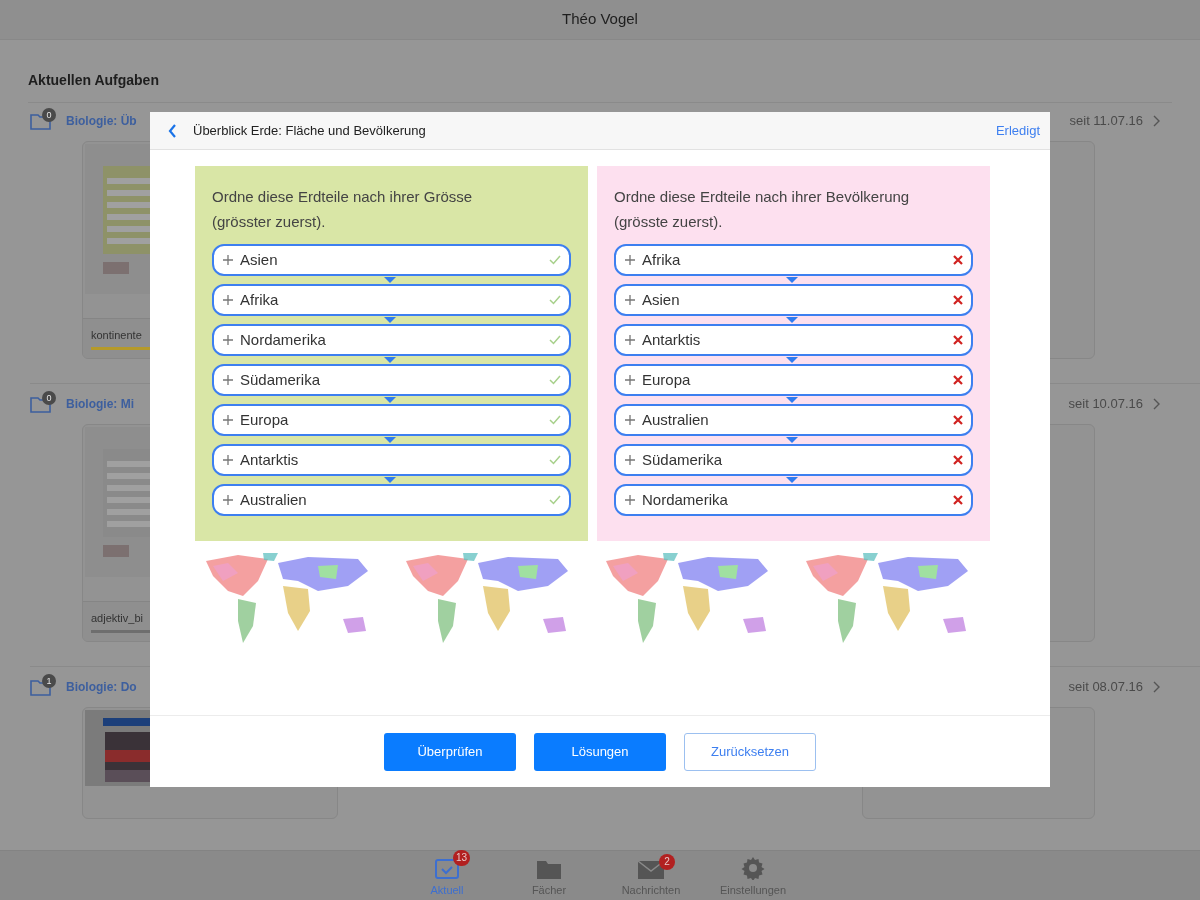  Describe the element at coordinates (762, 209) in the screenshot. I see `exercise-prompt: Ordne diese Erdteile nach ihrer Bevölkerung (grösste zuerst).` at that location.